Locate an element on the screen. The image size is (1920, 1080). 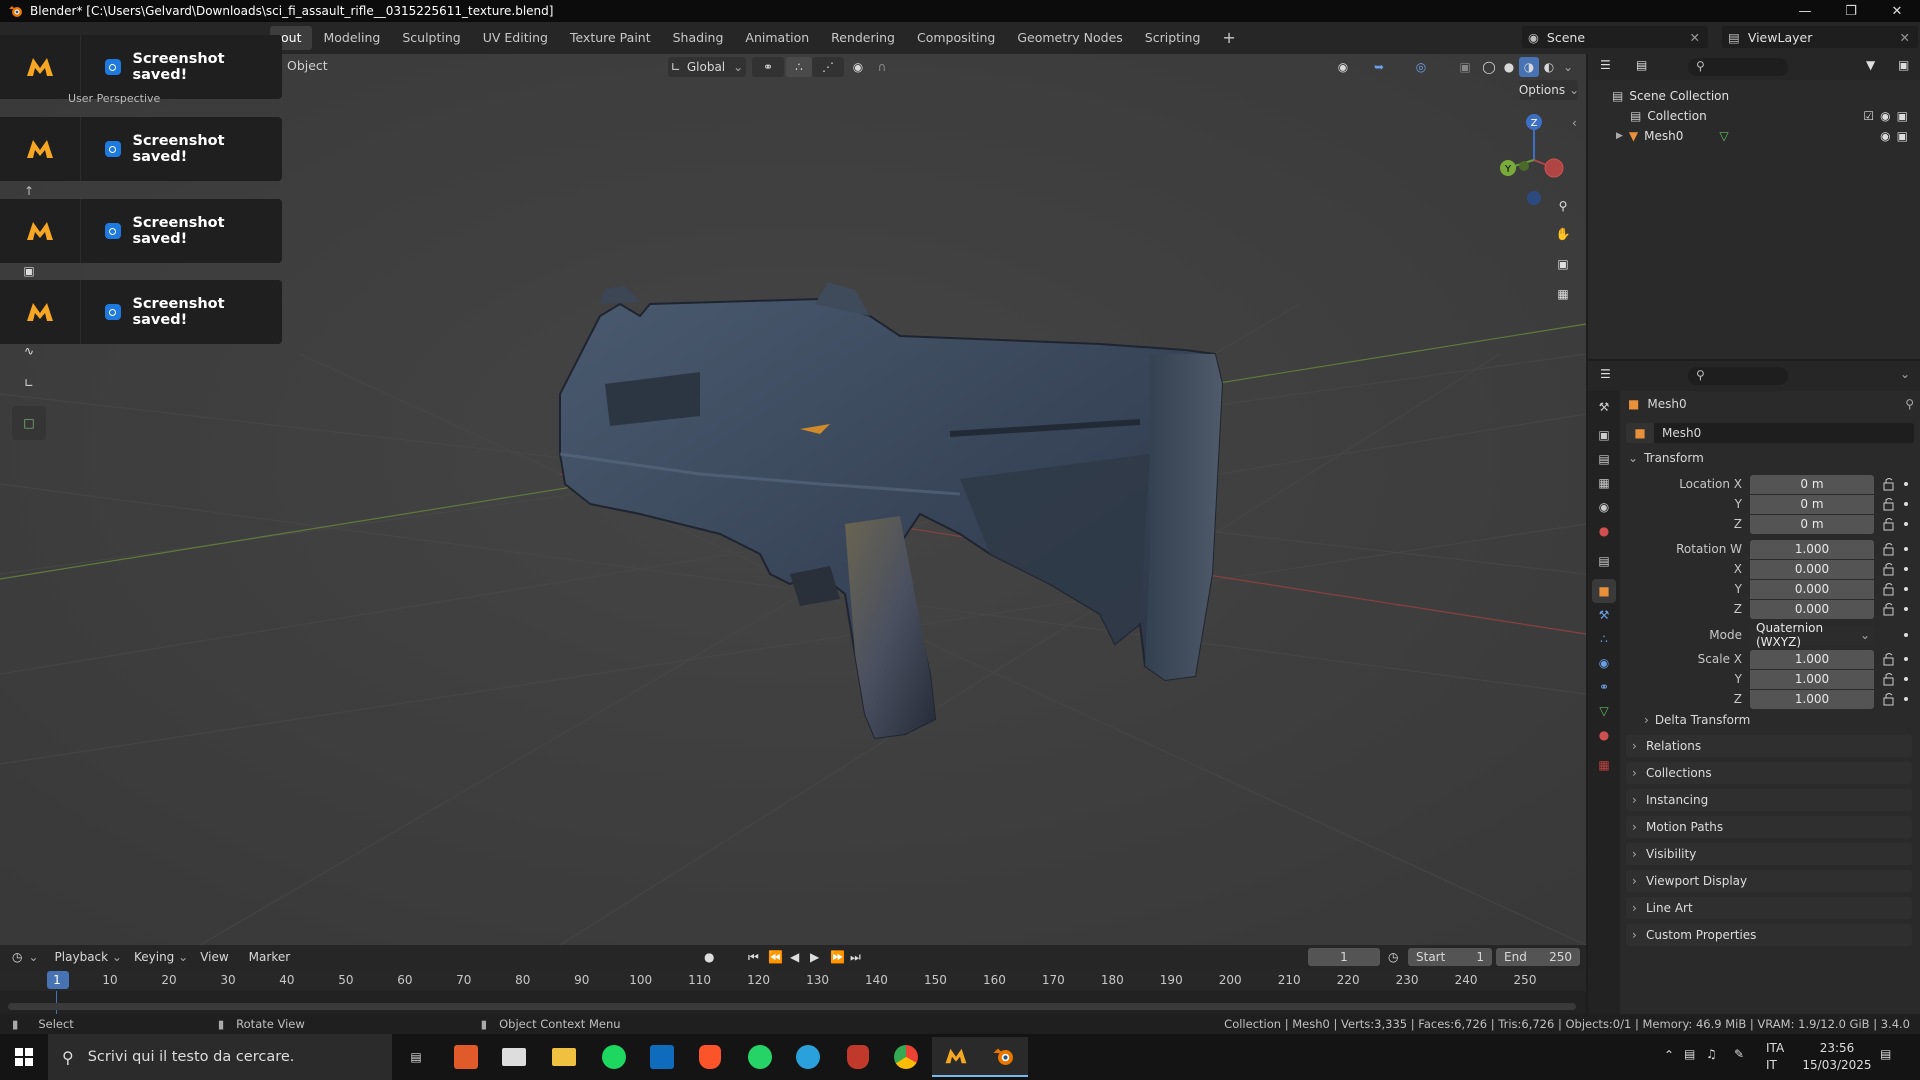
editor-type-icon: ◷ is located at coordinates (17, 957).